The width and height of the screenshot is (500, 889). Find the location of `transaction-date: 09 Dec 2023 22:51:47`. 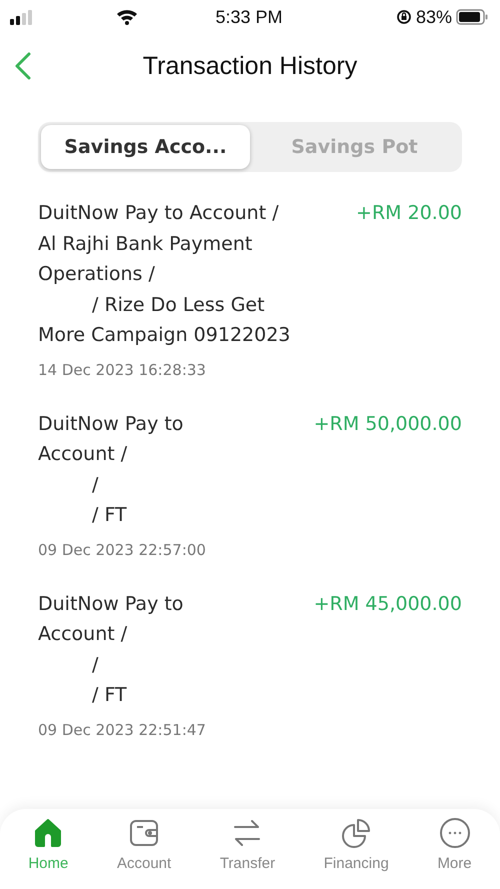

transaction-date: 09 Dec 2023 22:51:47 is located at coordinates (122, 729).